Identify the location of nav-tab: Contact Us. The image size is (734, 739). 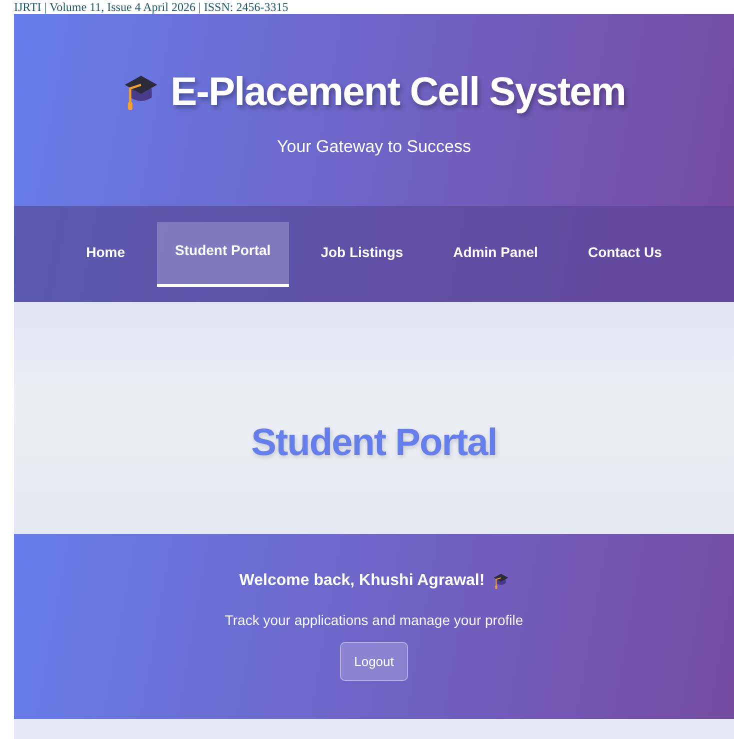
(625, 254).